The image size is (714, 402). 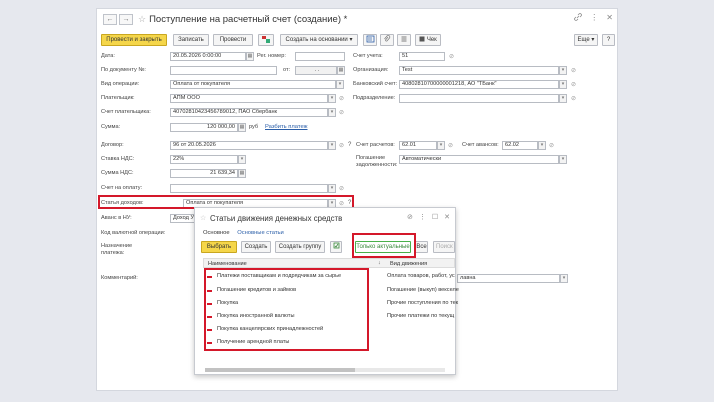 I want to click on col-name-header: Наименование, so click(x=227, y=264).